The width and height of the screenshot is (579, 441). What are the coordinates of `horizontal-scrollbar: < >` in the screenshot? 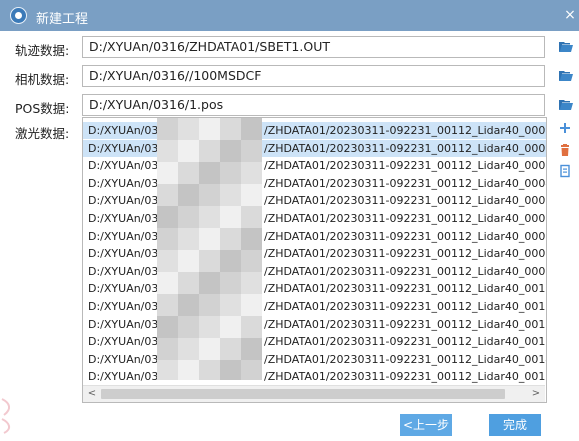 It's located at (314, 393).